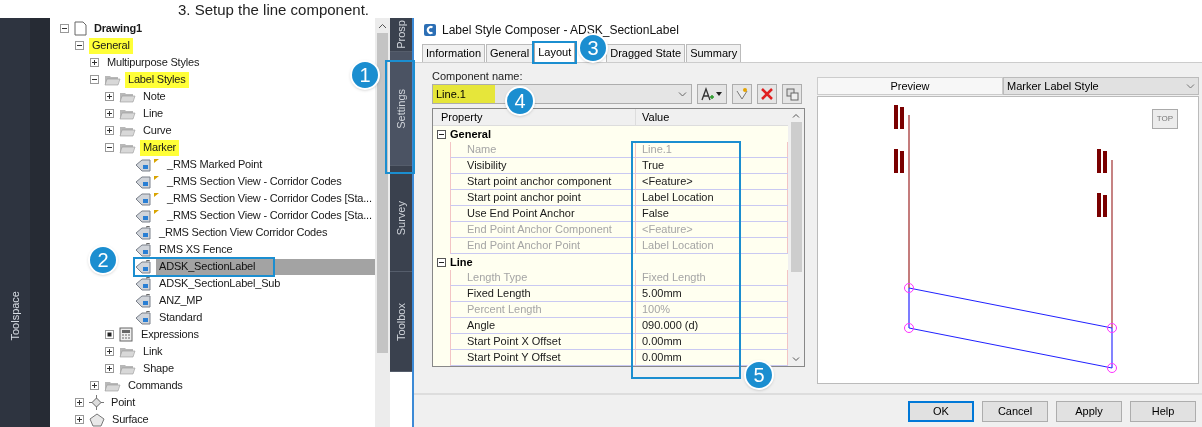 The image size is (1202, 427). What do you see at coordinates (118, 28) in the screenshot?
I see `tree-item: Drawing1` at bounding box center [118, 28].